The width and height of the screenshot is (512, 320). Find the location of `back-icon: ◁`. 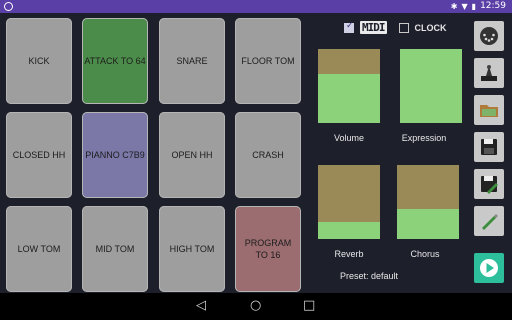

back-icon: ◁ is located at coordinates (201, 306).